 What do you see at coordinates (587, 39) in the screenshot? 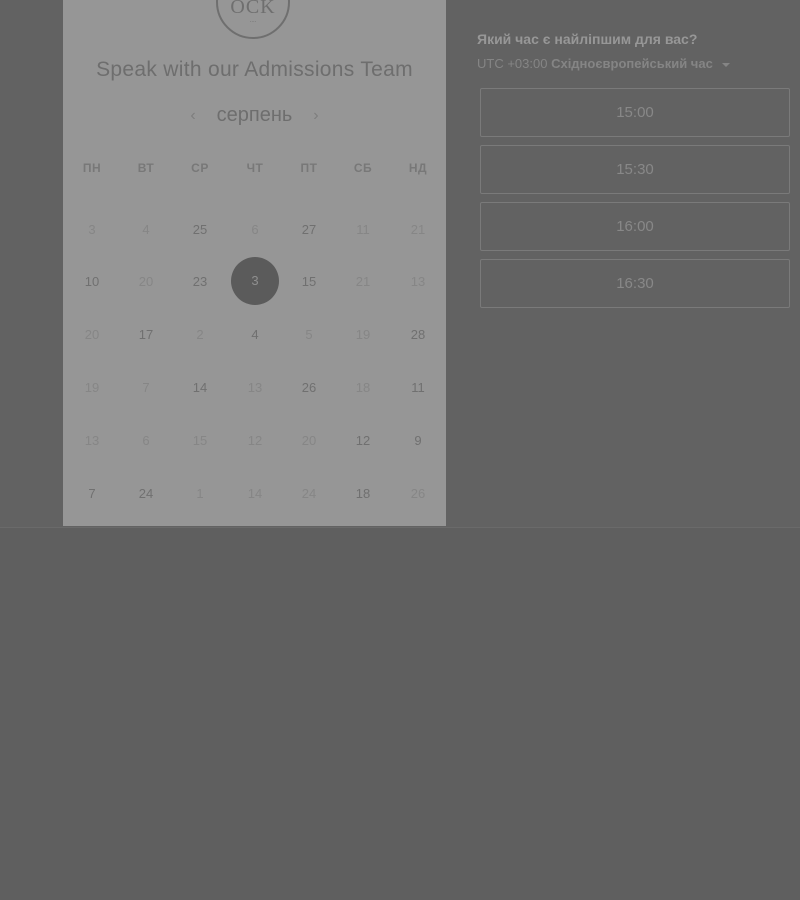
I see `time-heading: Який час є найліпшим для вас?` at bounding box center [587, 39].